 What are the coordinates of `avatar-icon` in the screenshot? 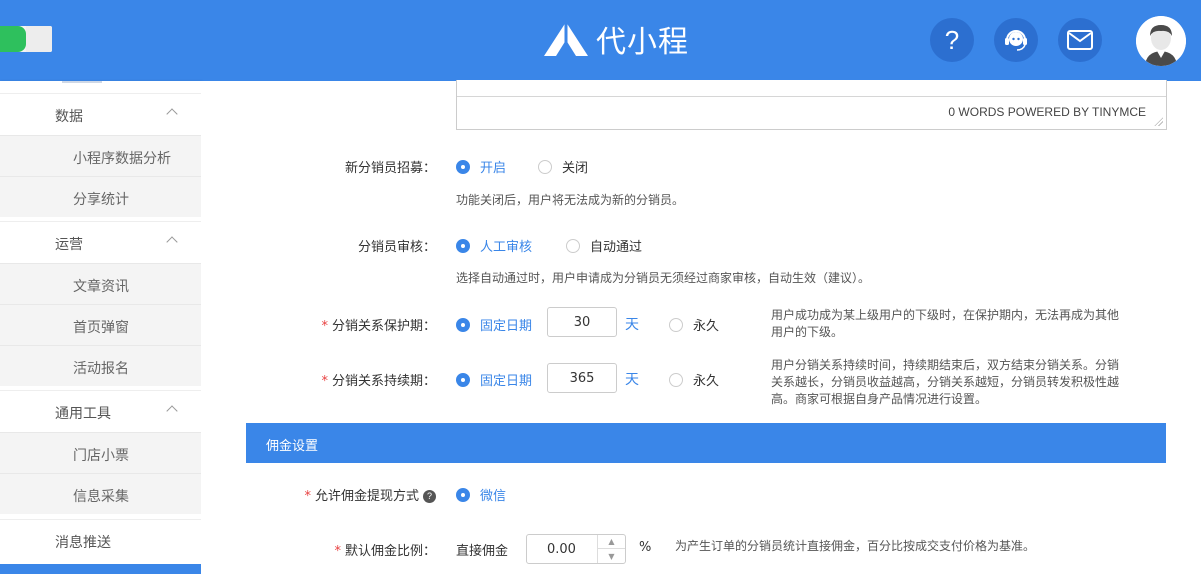 It's located at (1161, 41).